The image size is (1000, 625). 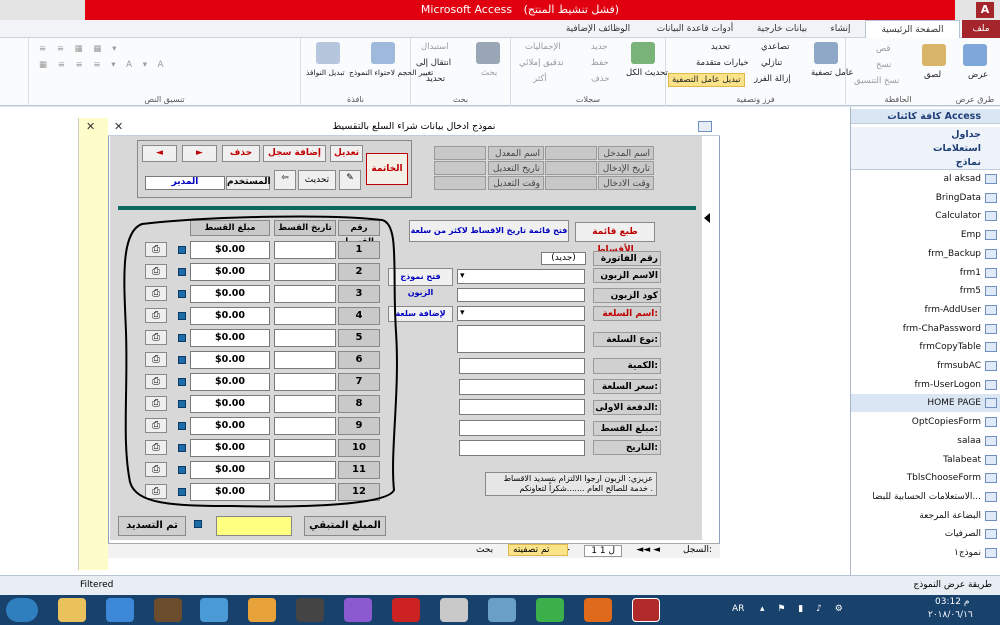 What do you see at coordinates (168, 610) in the screenshot?
I see `media-player-icon` at bounding box center [168, 610].